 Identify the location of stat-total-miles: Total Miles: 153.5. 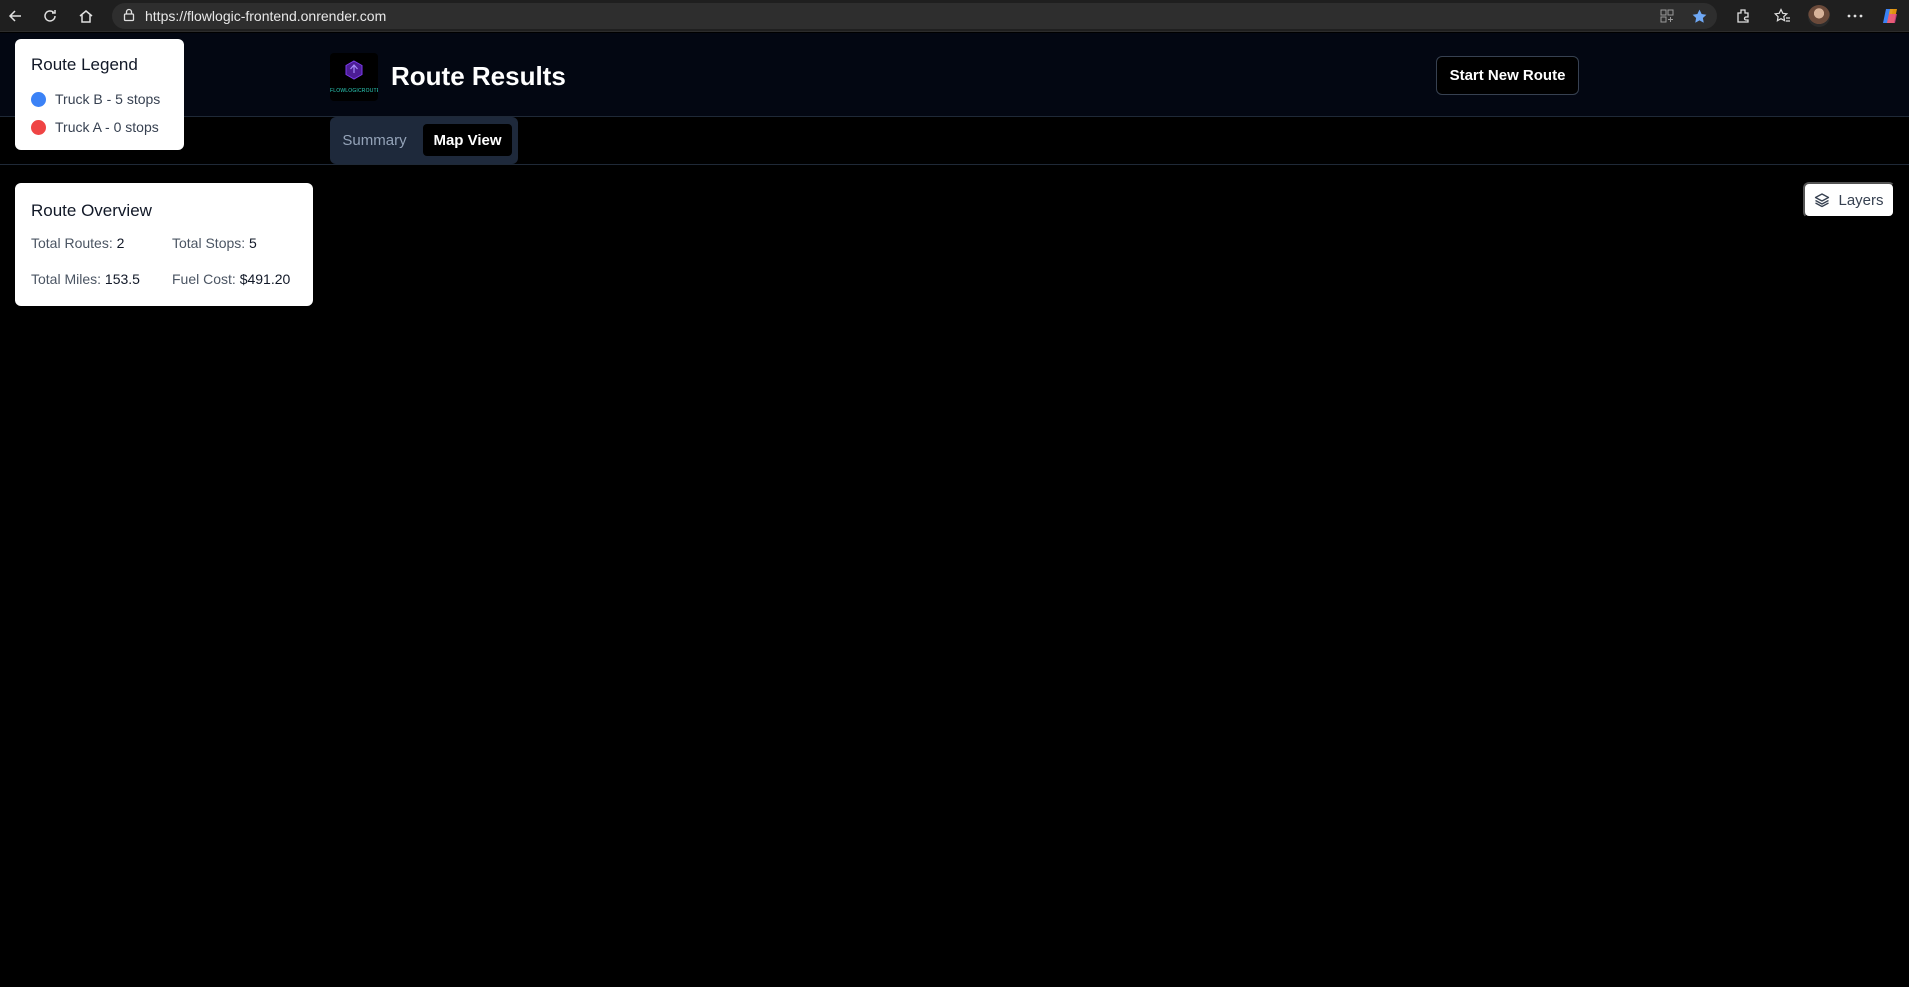
(85, 279).